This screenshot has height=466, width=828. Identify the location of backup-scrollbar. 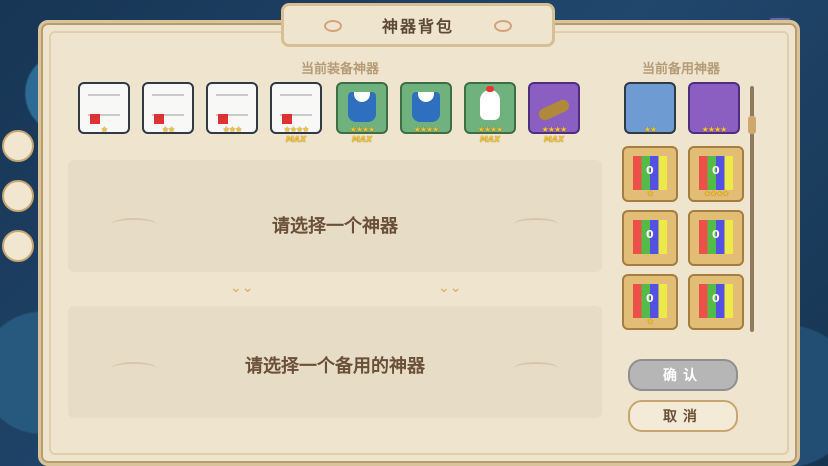
(752, 209).